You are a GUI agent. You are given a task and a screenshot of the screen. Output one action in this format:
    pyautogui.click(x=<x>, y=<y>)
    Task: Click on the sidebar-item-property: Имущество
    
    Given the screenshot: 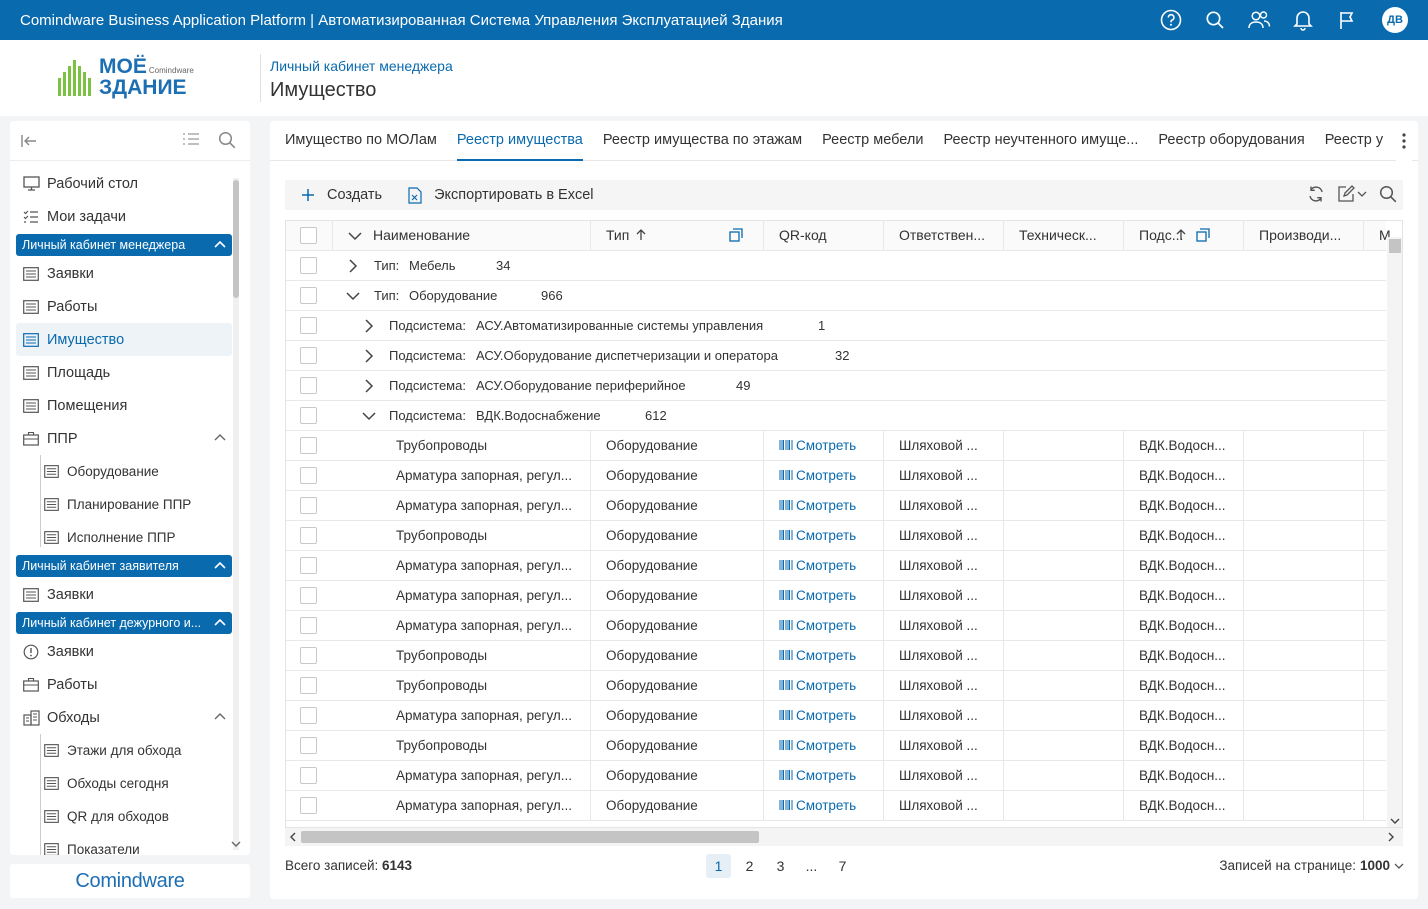 What is the action you would take?
    pyautogui.click(x=124, y=339)
    